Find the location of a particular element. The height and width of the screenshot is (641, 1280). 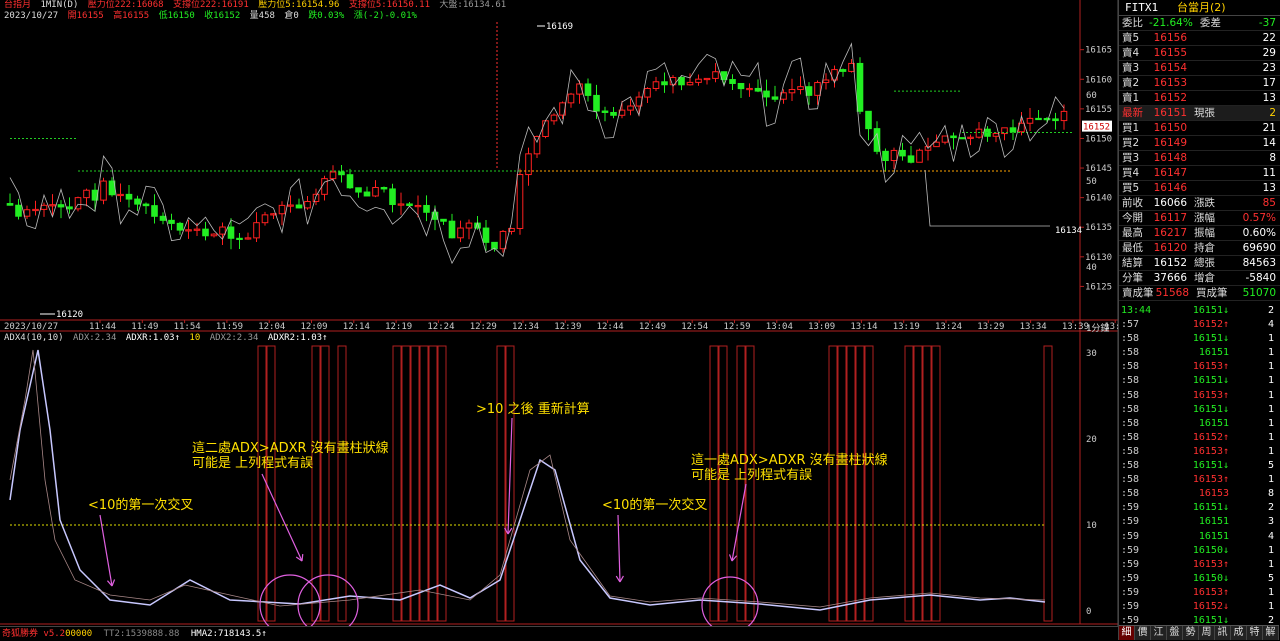

index-label: 大盤:16134.61 is located at coordinates (473, 5).